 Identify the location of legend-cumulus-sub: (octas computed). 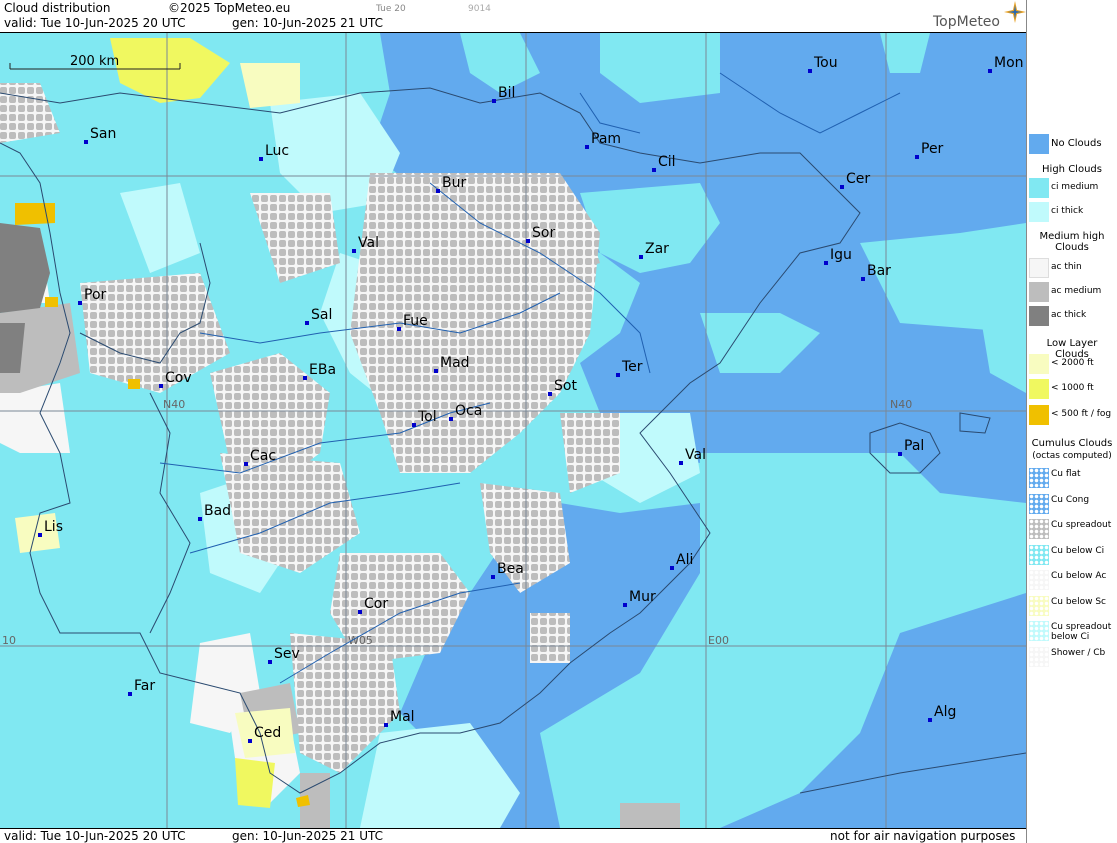
(1072, 456).